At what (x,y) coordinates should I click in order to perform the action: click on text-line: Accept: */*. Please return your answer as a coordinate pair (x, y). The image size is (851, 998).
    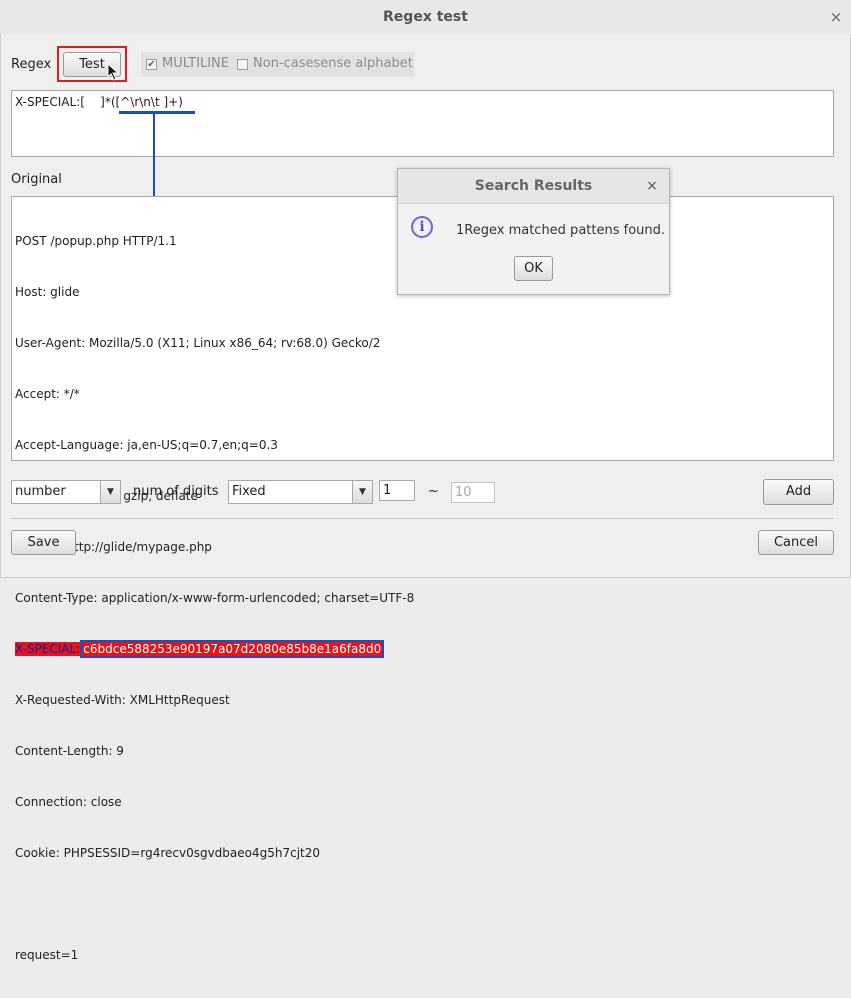
    Looking at the image, I should click on (47, 394).